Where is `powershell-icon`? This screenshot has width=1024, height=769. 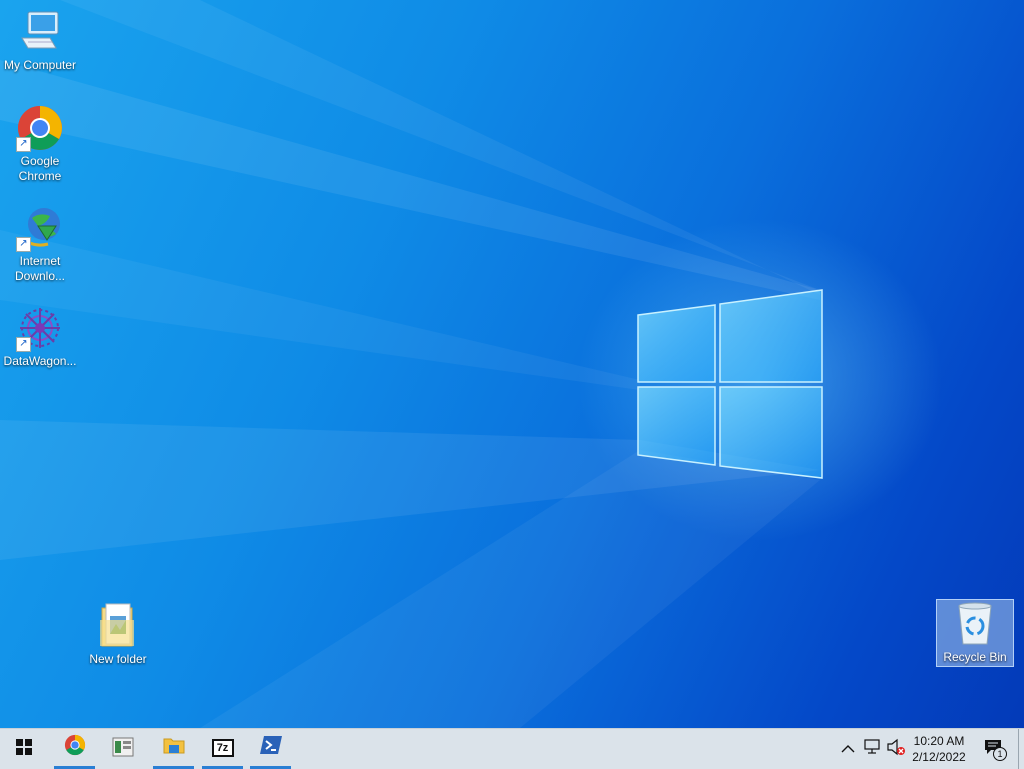 powershell-icon is located at coordinates (270, 747).